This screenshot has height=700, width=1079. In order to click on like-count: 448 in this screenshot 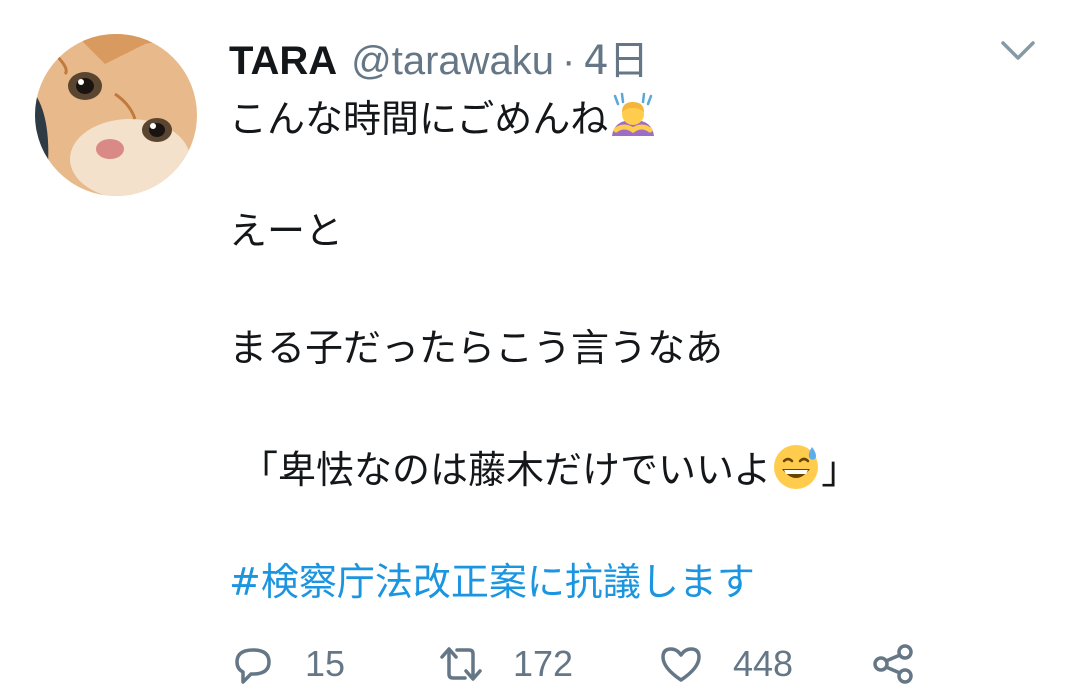, I will do `click(763, 663)`.